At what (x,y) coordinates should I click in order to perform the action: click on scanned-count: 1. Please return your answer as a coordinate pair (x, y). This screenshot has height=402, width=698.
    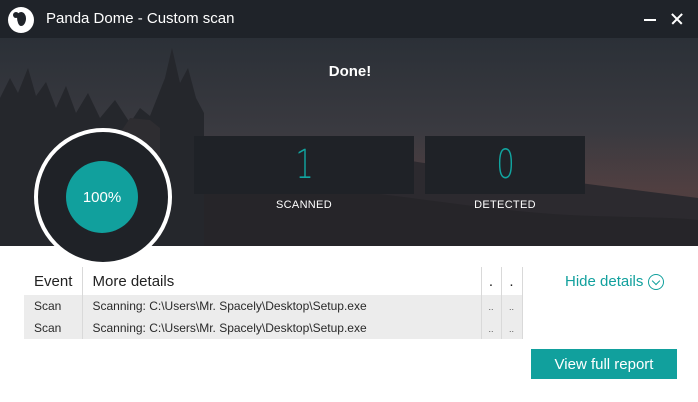
    Looking at the image, I should click on (304, 165).